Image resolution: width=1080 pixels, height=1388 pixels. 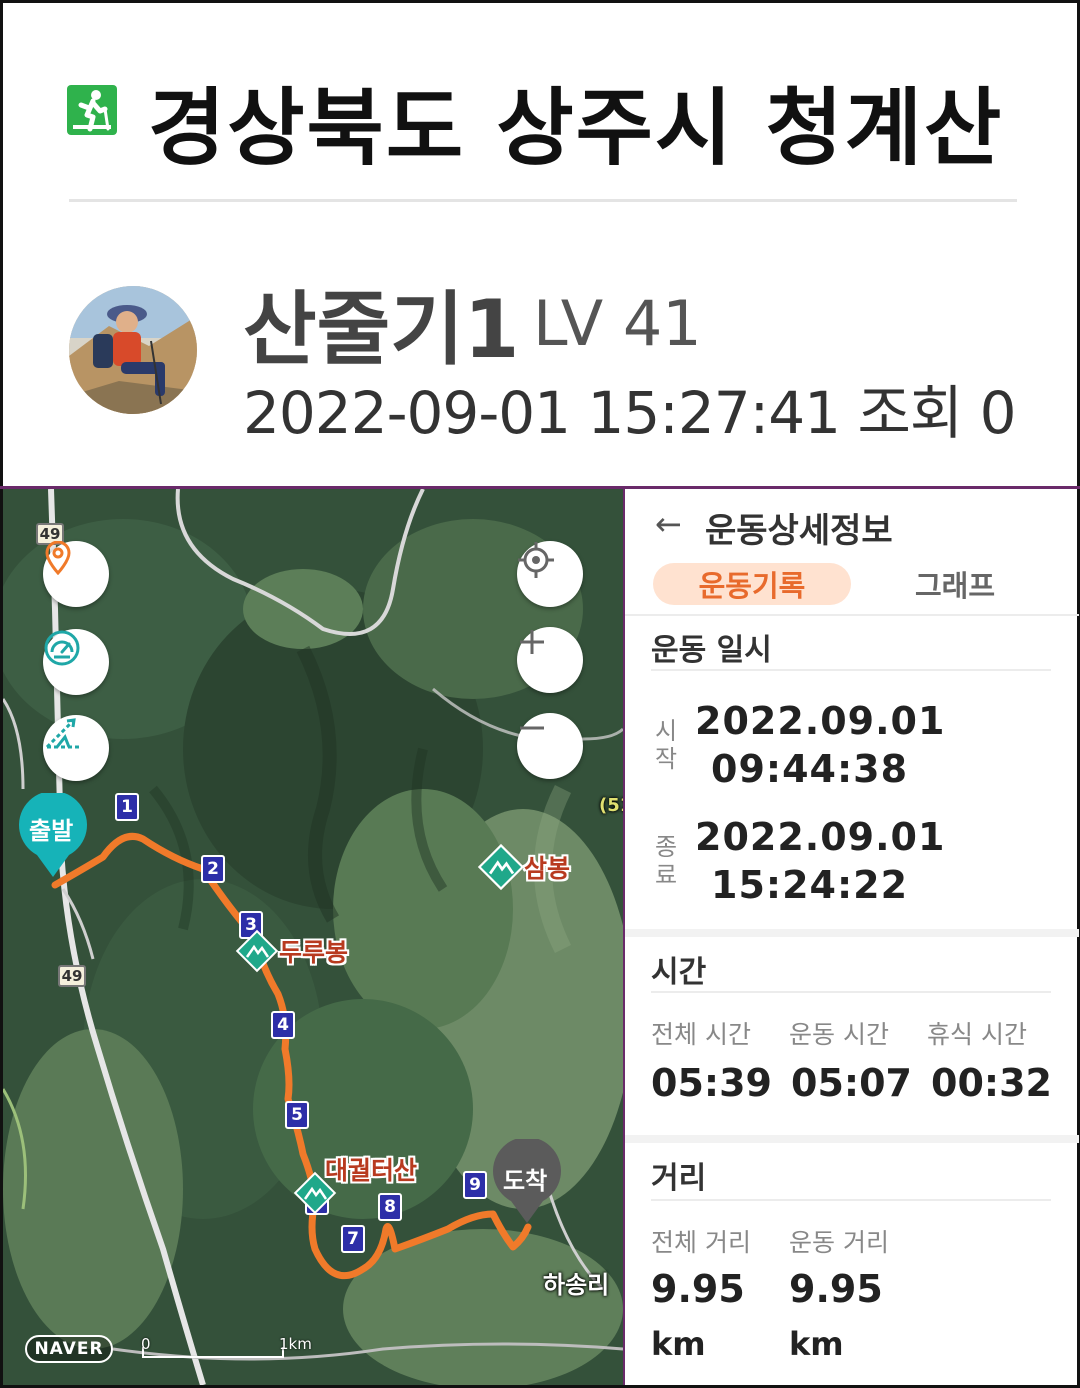 I want to click on scale-start-label: 0, so click(x=146, y=1344).